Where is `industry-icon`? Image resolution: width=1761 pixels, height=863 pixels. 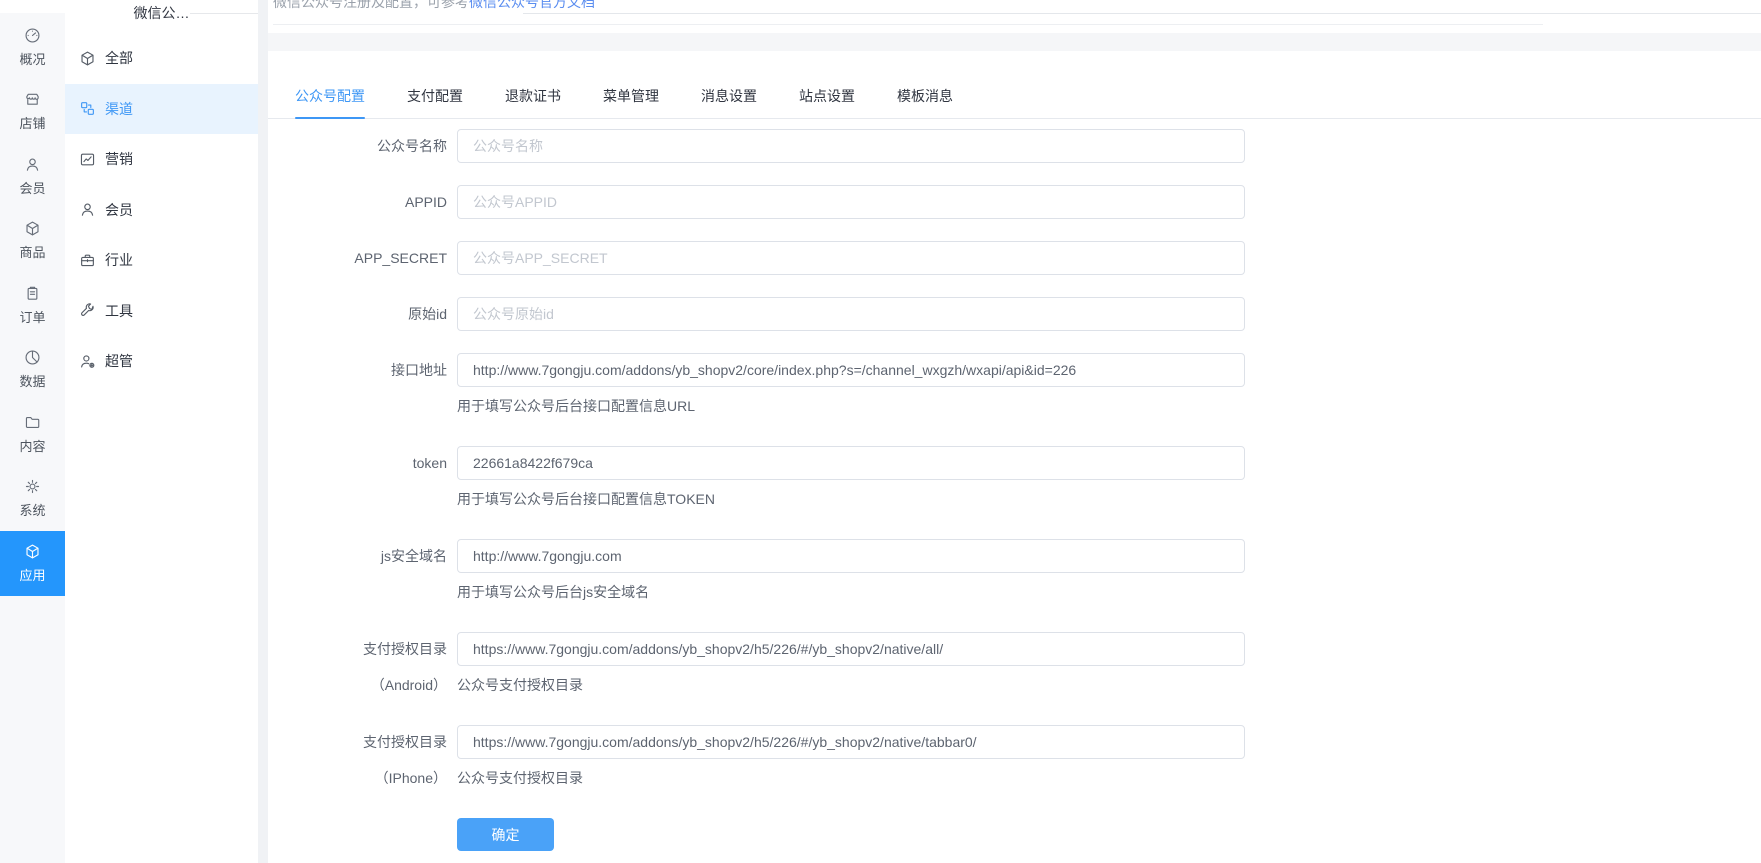 industry-icon is located at coordinates (87, 260).